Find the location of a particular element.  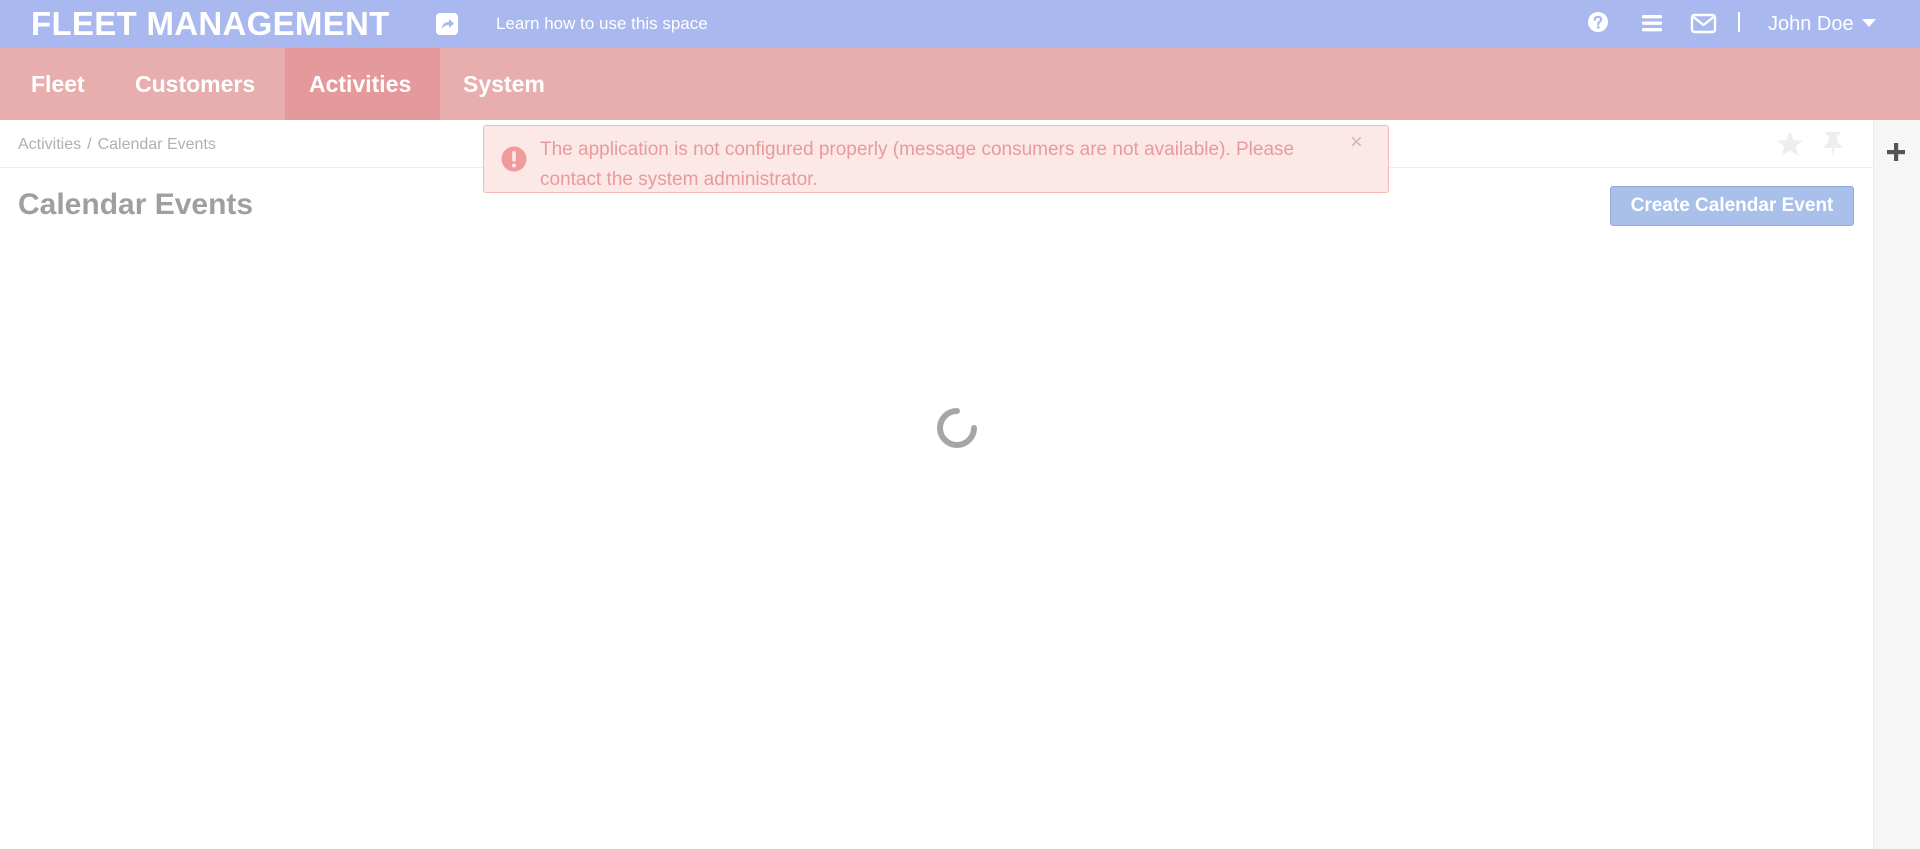

create-calendar-event-button: Create Calendar Event is located at coordinates (1732, 206).